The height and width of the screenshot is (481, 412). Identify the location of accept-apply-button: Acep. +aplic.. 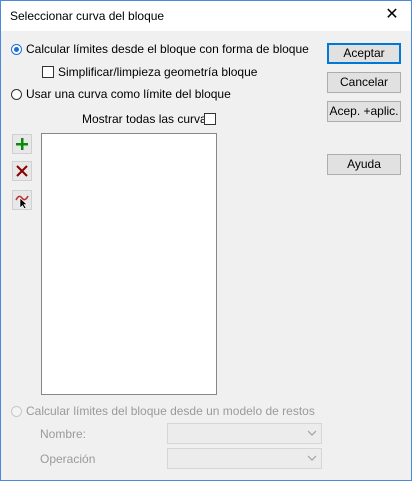
(364, 111).